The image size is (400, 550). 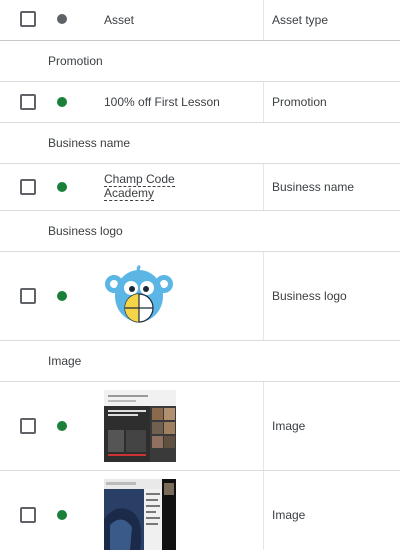 What do you see at coordinates (313, 187) in the screenshot?
I see `asset-type-text: Business name` at bounding box center [313, 187].